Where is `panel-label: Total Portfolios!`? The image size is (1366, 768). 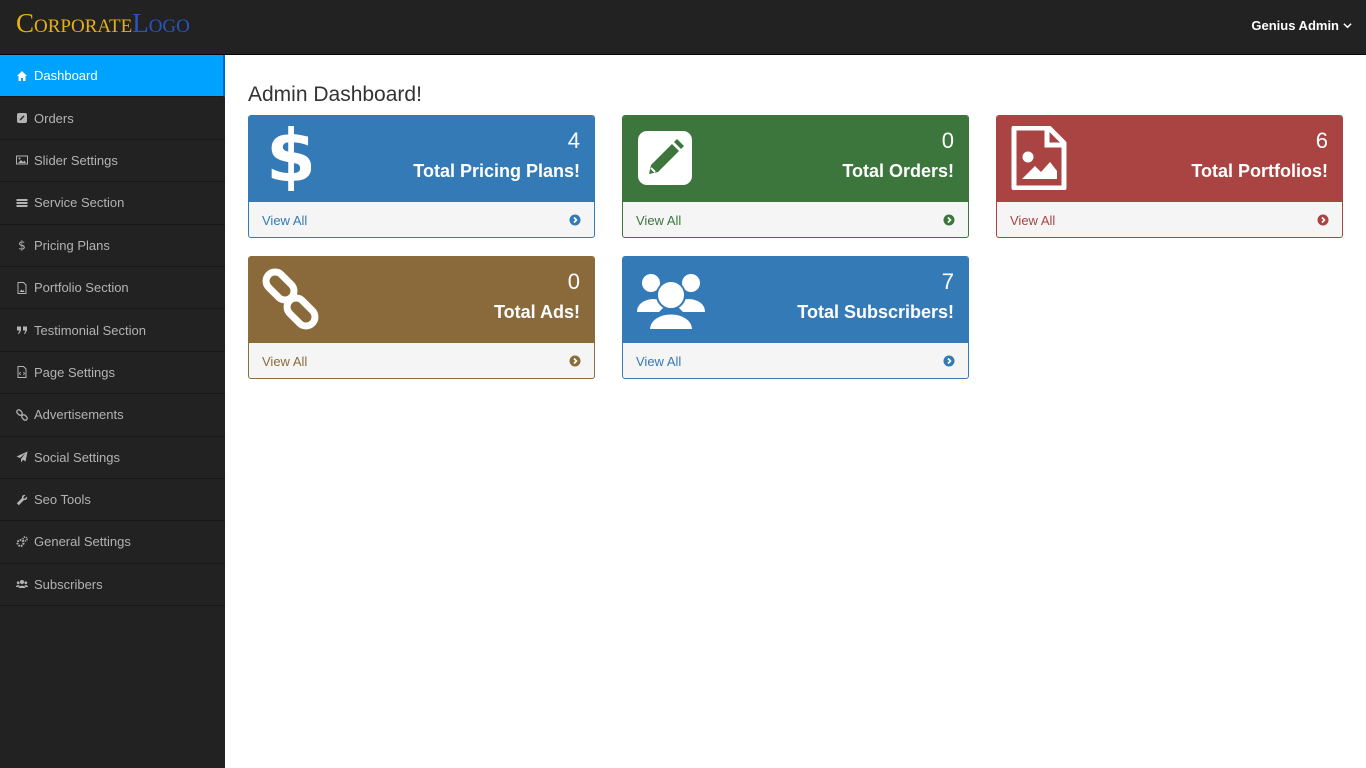 panel-label: Total Portfolios! is located at coordinates (1259, 171).